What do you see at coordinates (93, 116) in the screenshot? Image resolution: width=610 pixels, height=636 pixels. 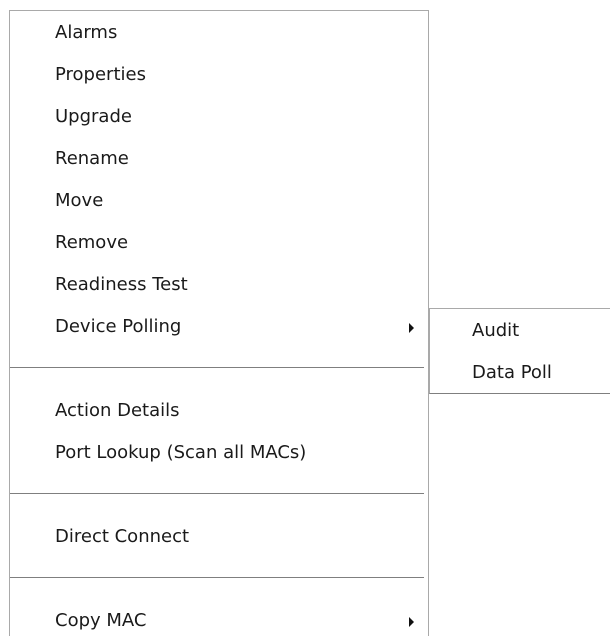 I see `menu-item-label: Upgrade` at bounding box center [93, 116].